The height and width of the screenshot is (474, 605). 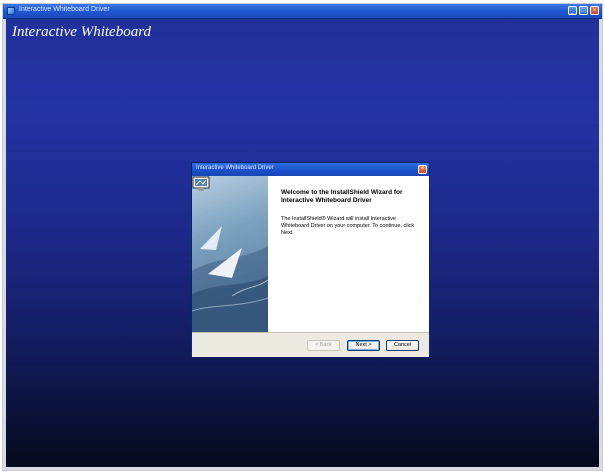 What do you see at coordinates (402, 345) in the screenshot?
I see `cancel-button: Cancel` at bounding box center [402, 345].